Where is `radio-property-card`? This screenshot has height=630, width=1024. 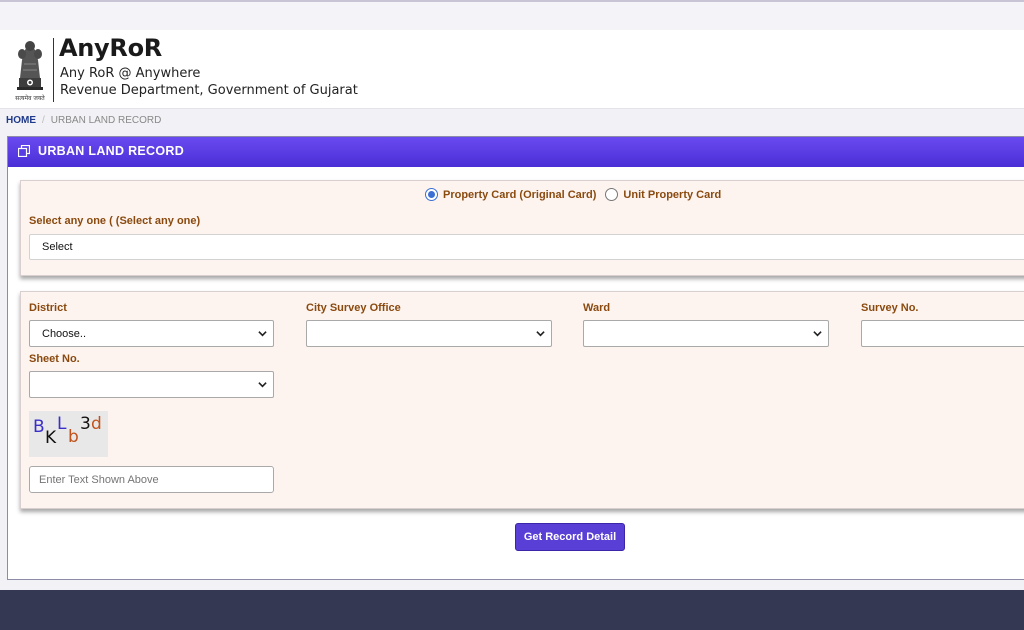 radio-property-card is located at coordinates (431, 194).